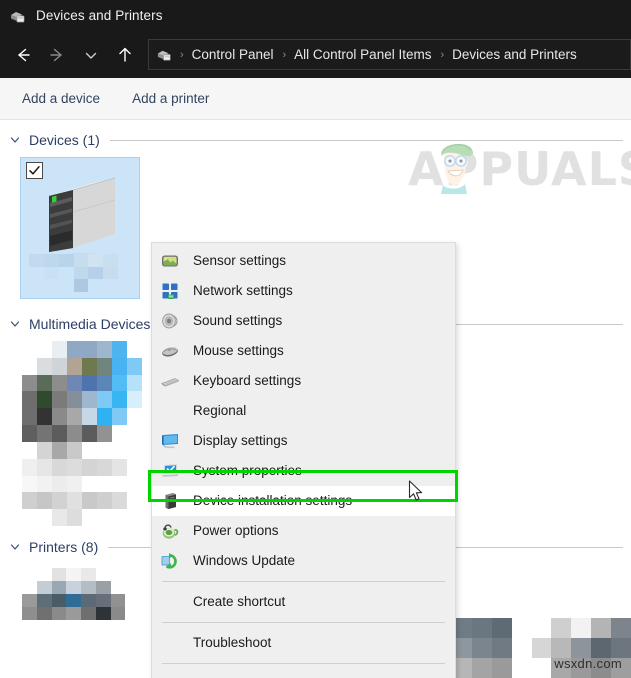 This screenshot has height=678, width=631. What do you see at coordinates (303, 673) in the screenshot?
I see `menu-item-properties: Properties` at bounding box center [303, 673].